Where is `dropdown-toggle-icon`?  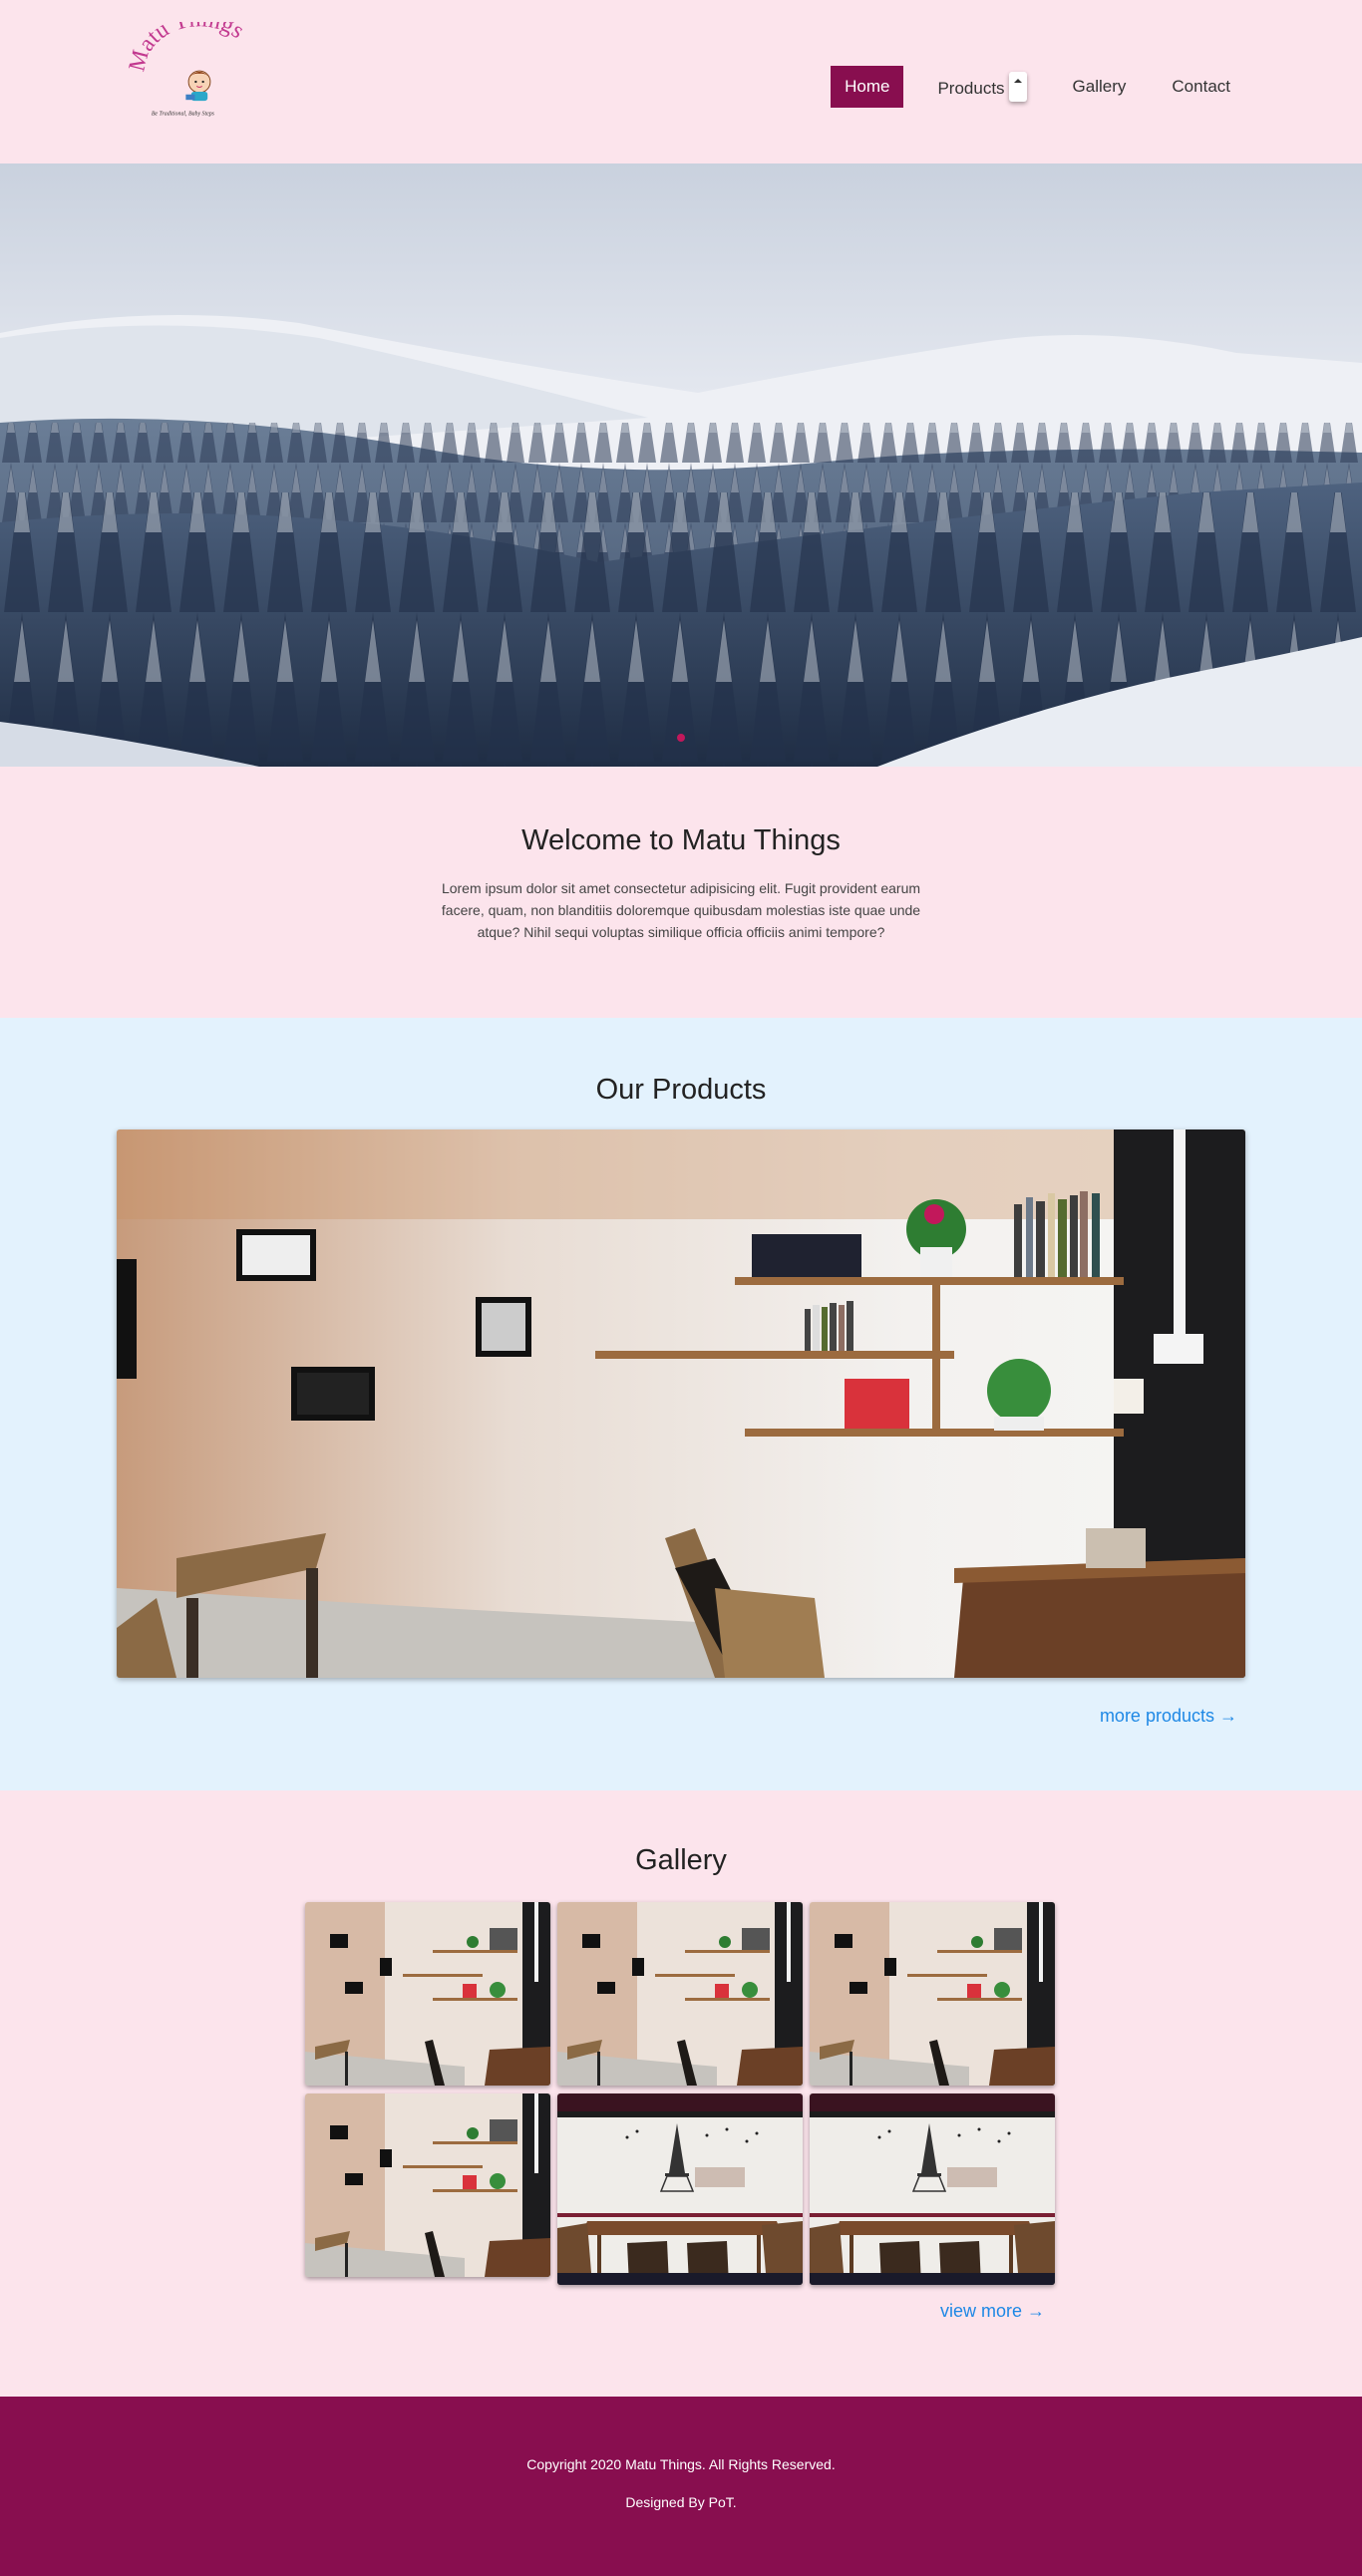
dropdown-toggle-icon is located at coordinates (1018, 87).